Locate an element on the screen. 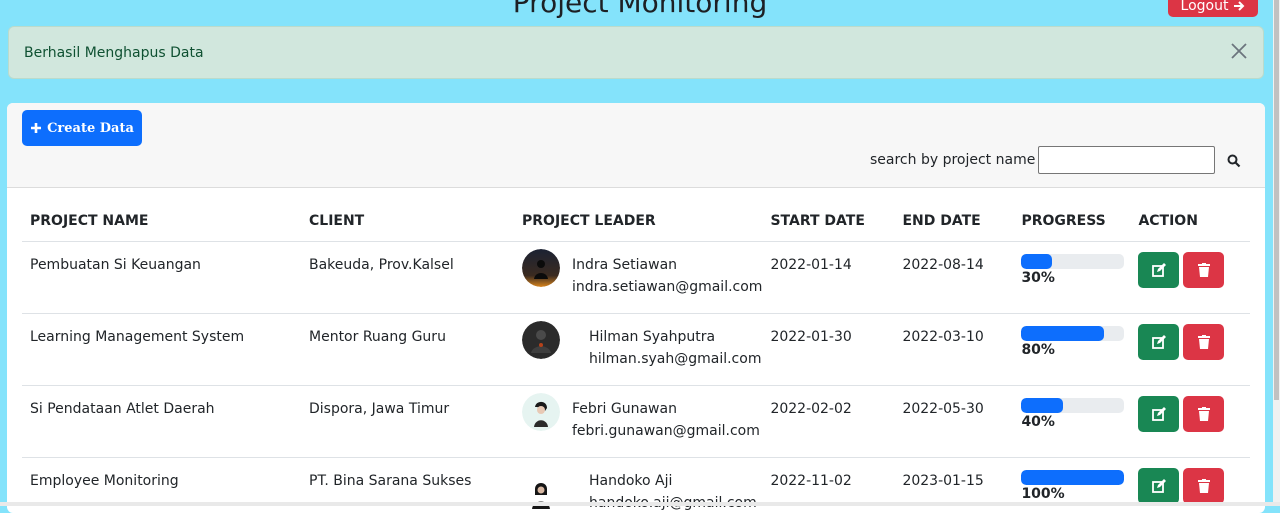 This screenshot has height=513, width=1280. create-data-label: Create Data is located at coordinates (90, 128).